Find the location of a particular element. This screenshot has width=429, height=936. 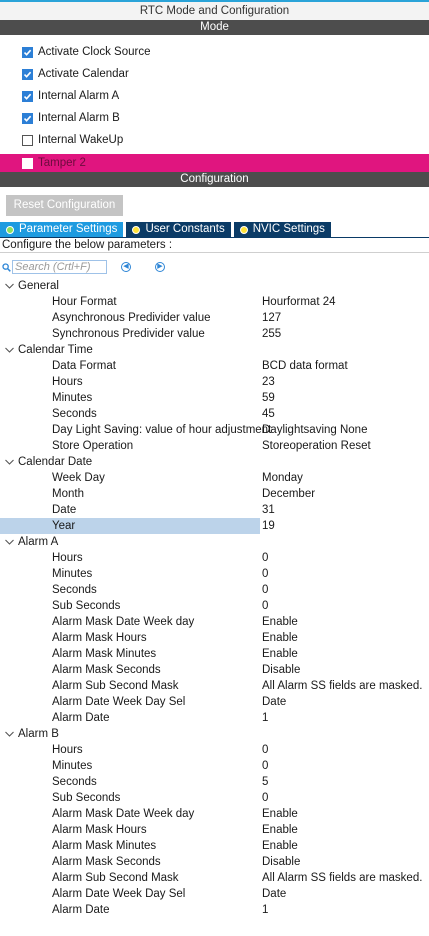

tree-group-alarm-a: Alarm A is located at coordinates (214, 542).